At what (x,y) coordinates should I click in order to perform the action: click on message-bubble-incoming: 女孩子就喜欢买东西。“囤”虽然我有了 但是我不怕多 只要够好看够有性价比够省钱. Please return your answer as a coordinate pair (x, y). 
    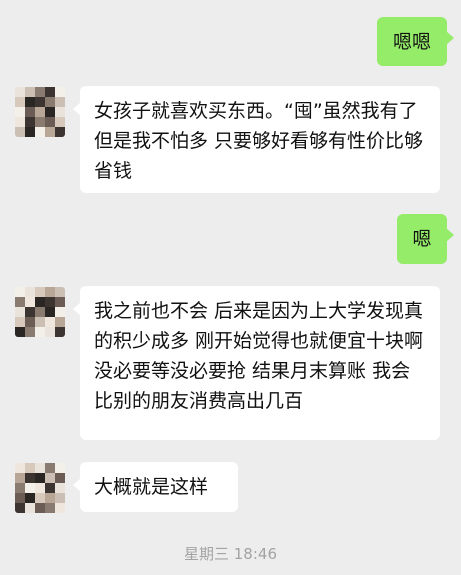
    Looking at the image, I should click on (256, 139).